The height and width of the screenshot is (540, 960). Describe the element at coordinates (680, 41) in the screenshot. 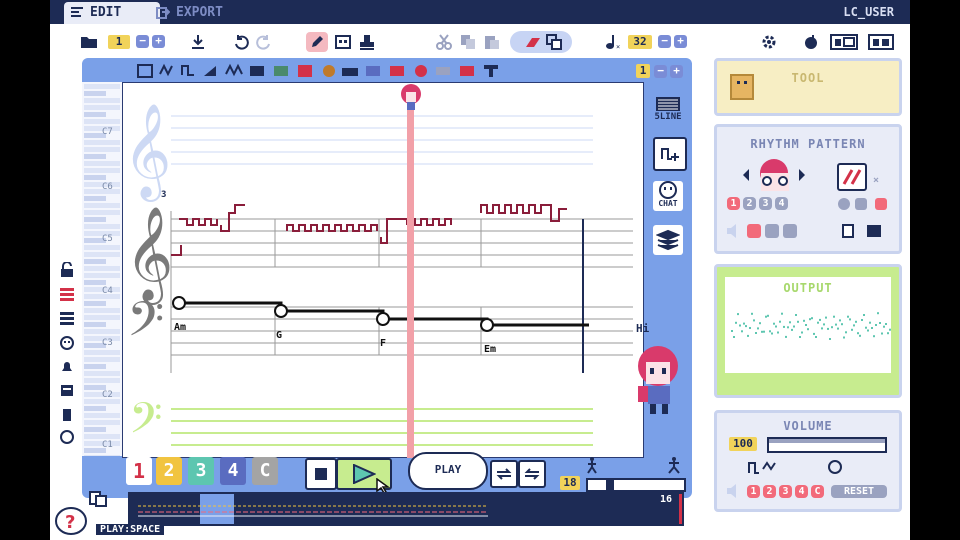

I see `tempo-plus-button: +` at that location.